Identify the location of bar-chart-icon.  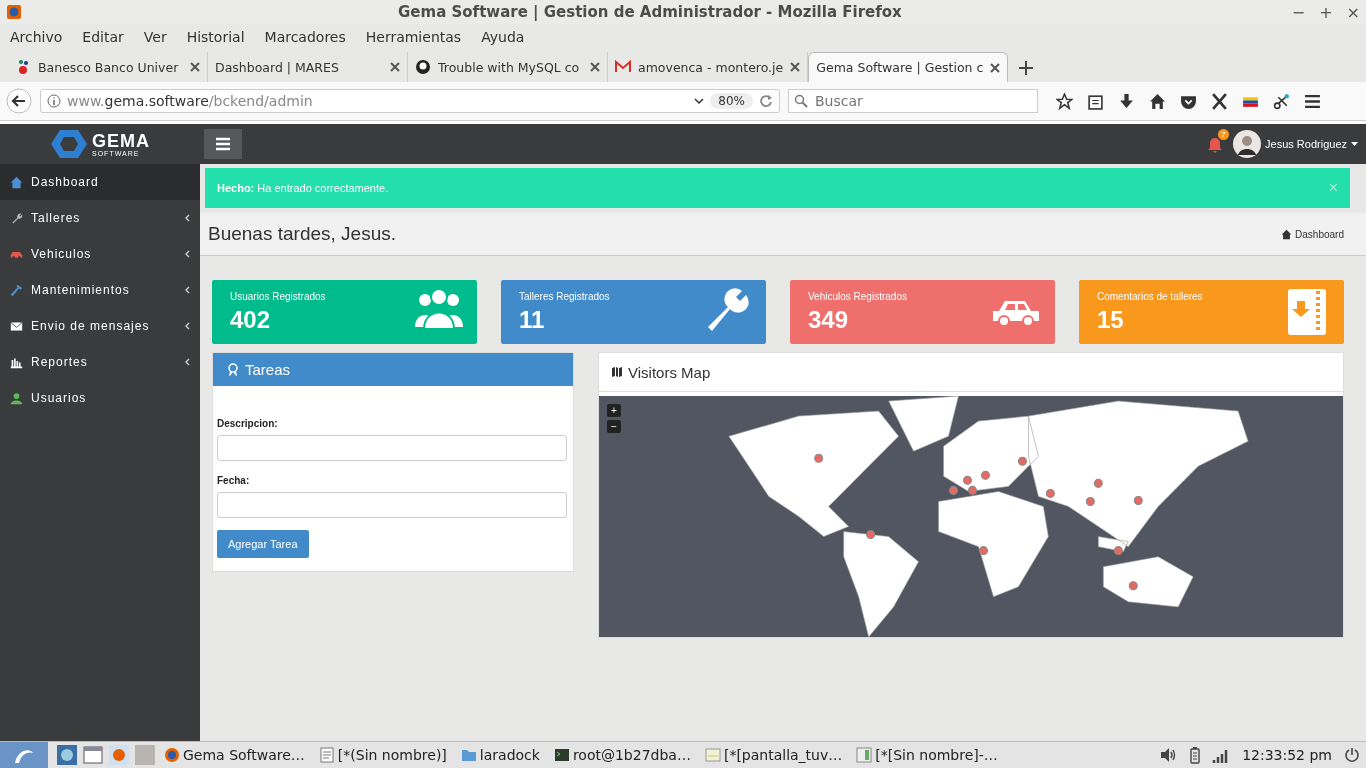
(16, 362).